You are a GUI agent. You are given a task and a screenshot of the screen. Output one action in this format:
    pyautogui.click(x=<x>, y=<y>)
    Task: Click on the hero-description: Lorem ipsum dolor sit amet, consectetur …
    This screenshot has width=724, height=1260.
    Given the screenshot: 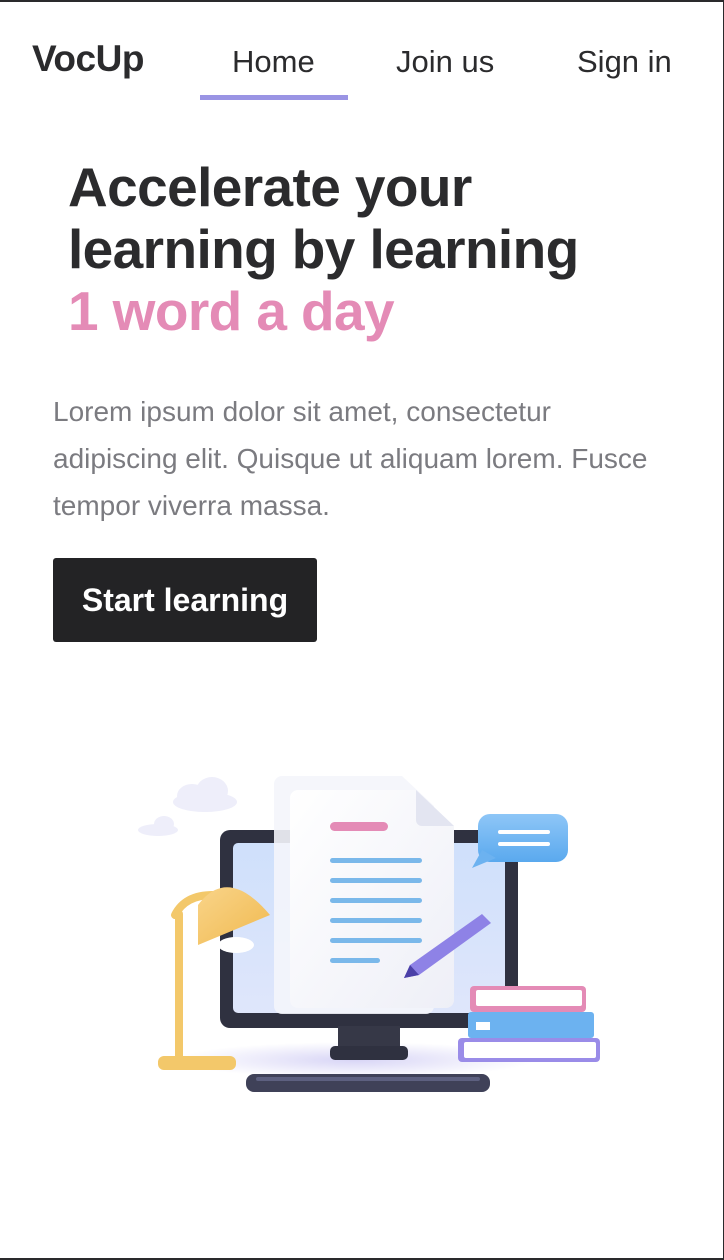 What is the action you would take?
    pyautogui.click(x=350, y=458)
    